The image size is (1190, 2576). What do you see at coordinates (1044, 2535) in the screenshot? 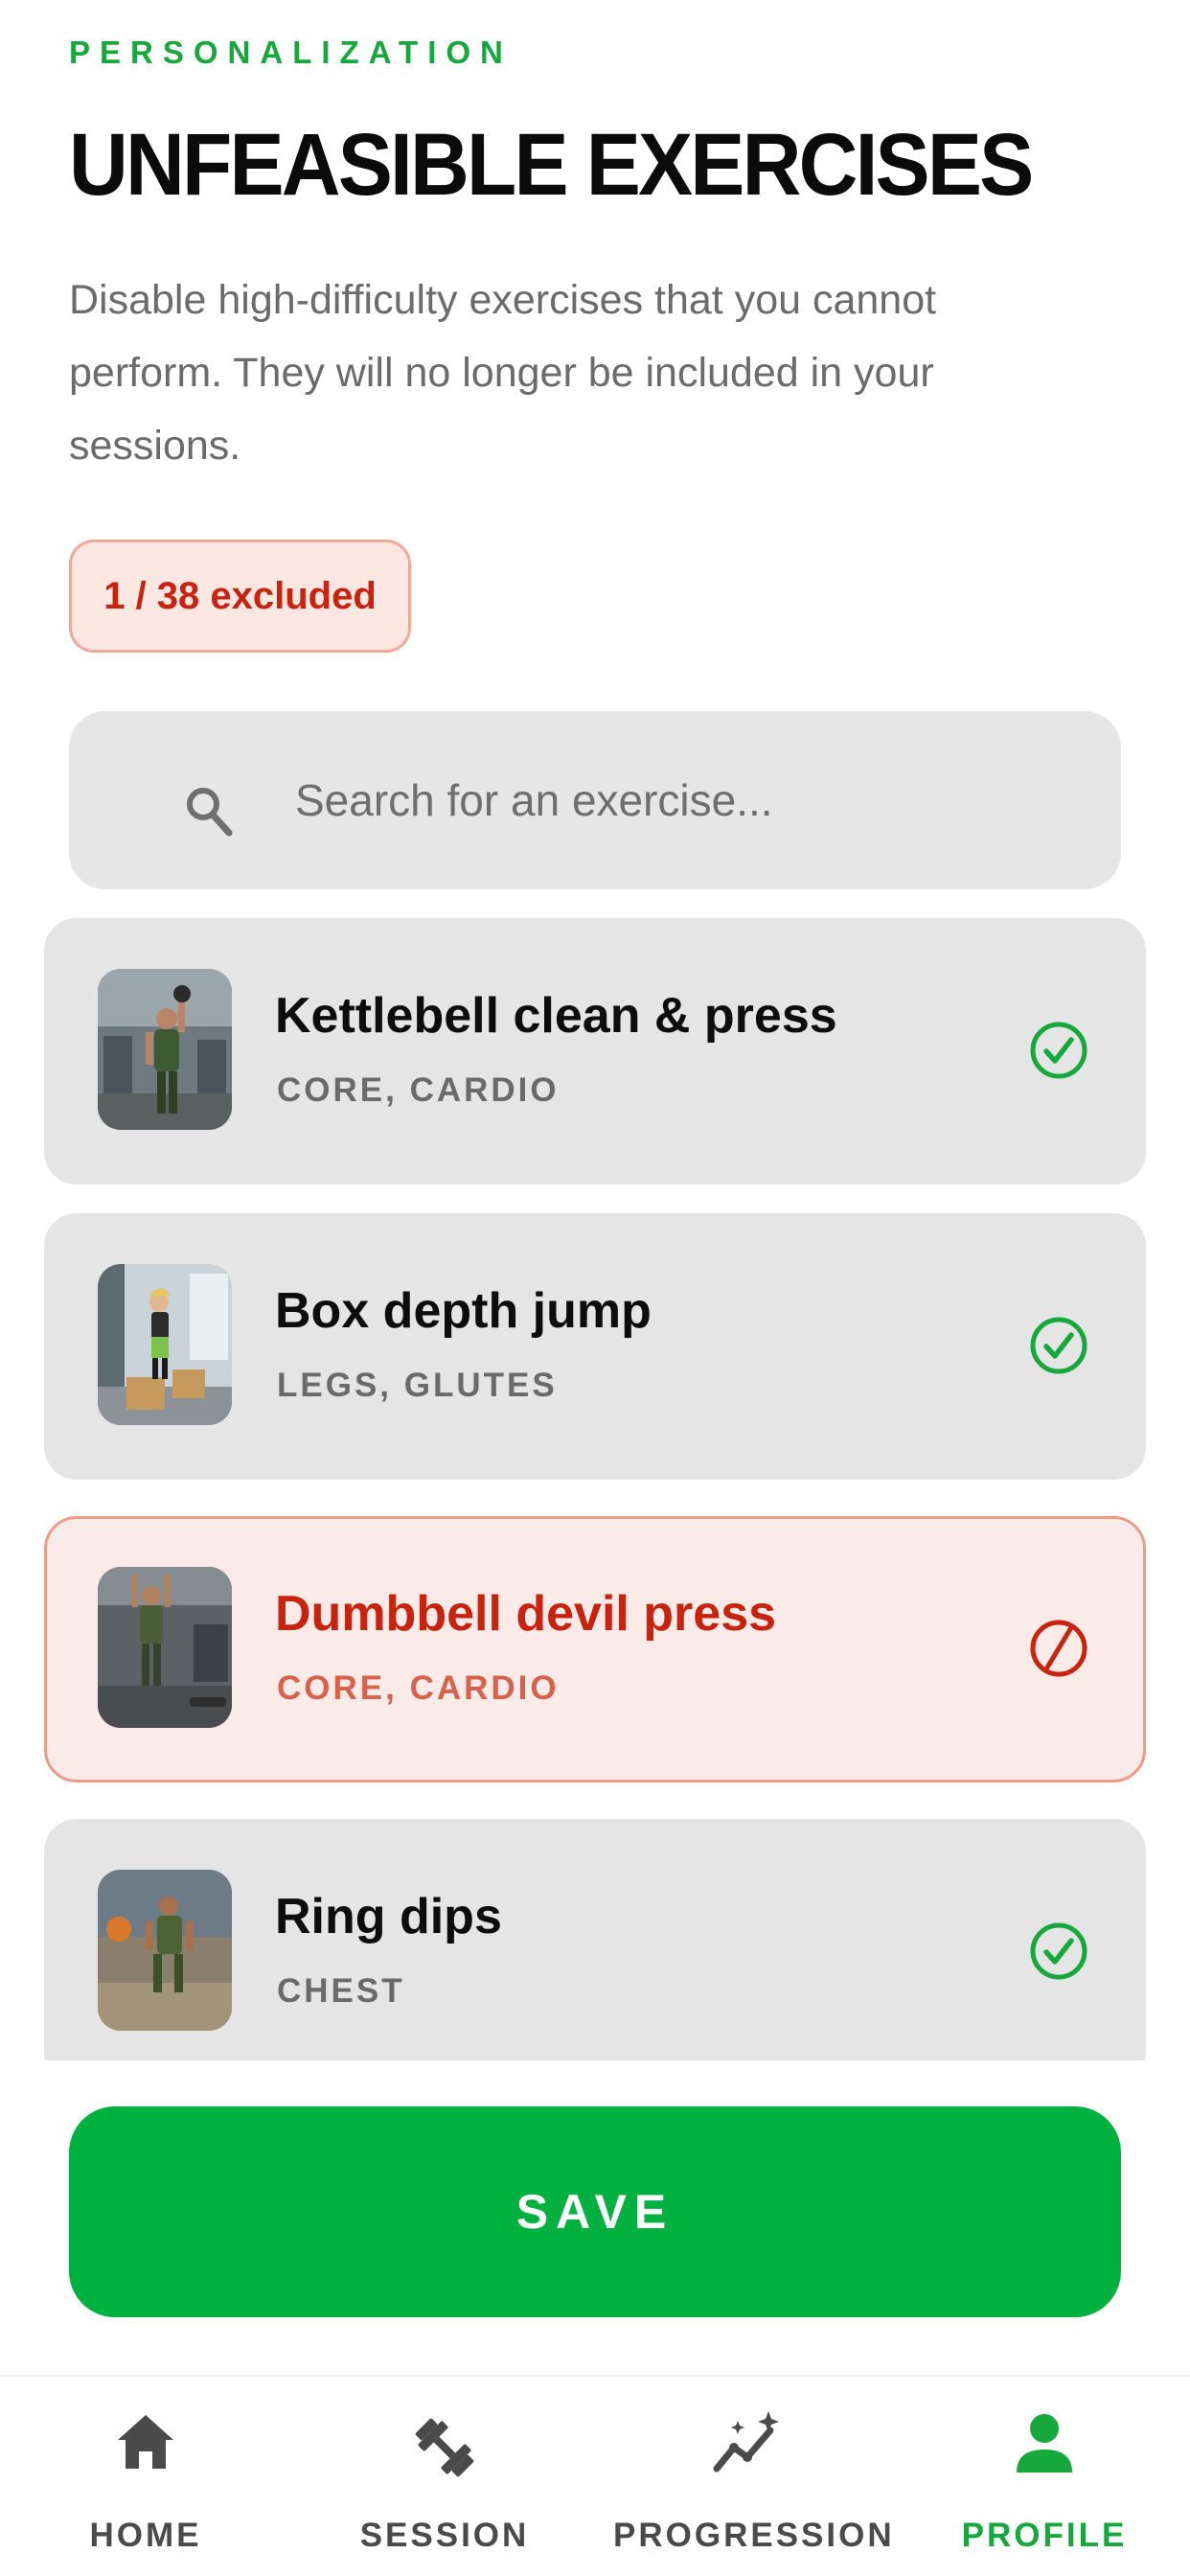
I see `nav-label: PROFILE` at bounding box center [1044, 2535].